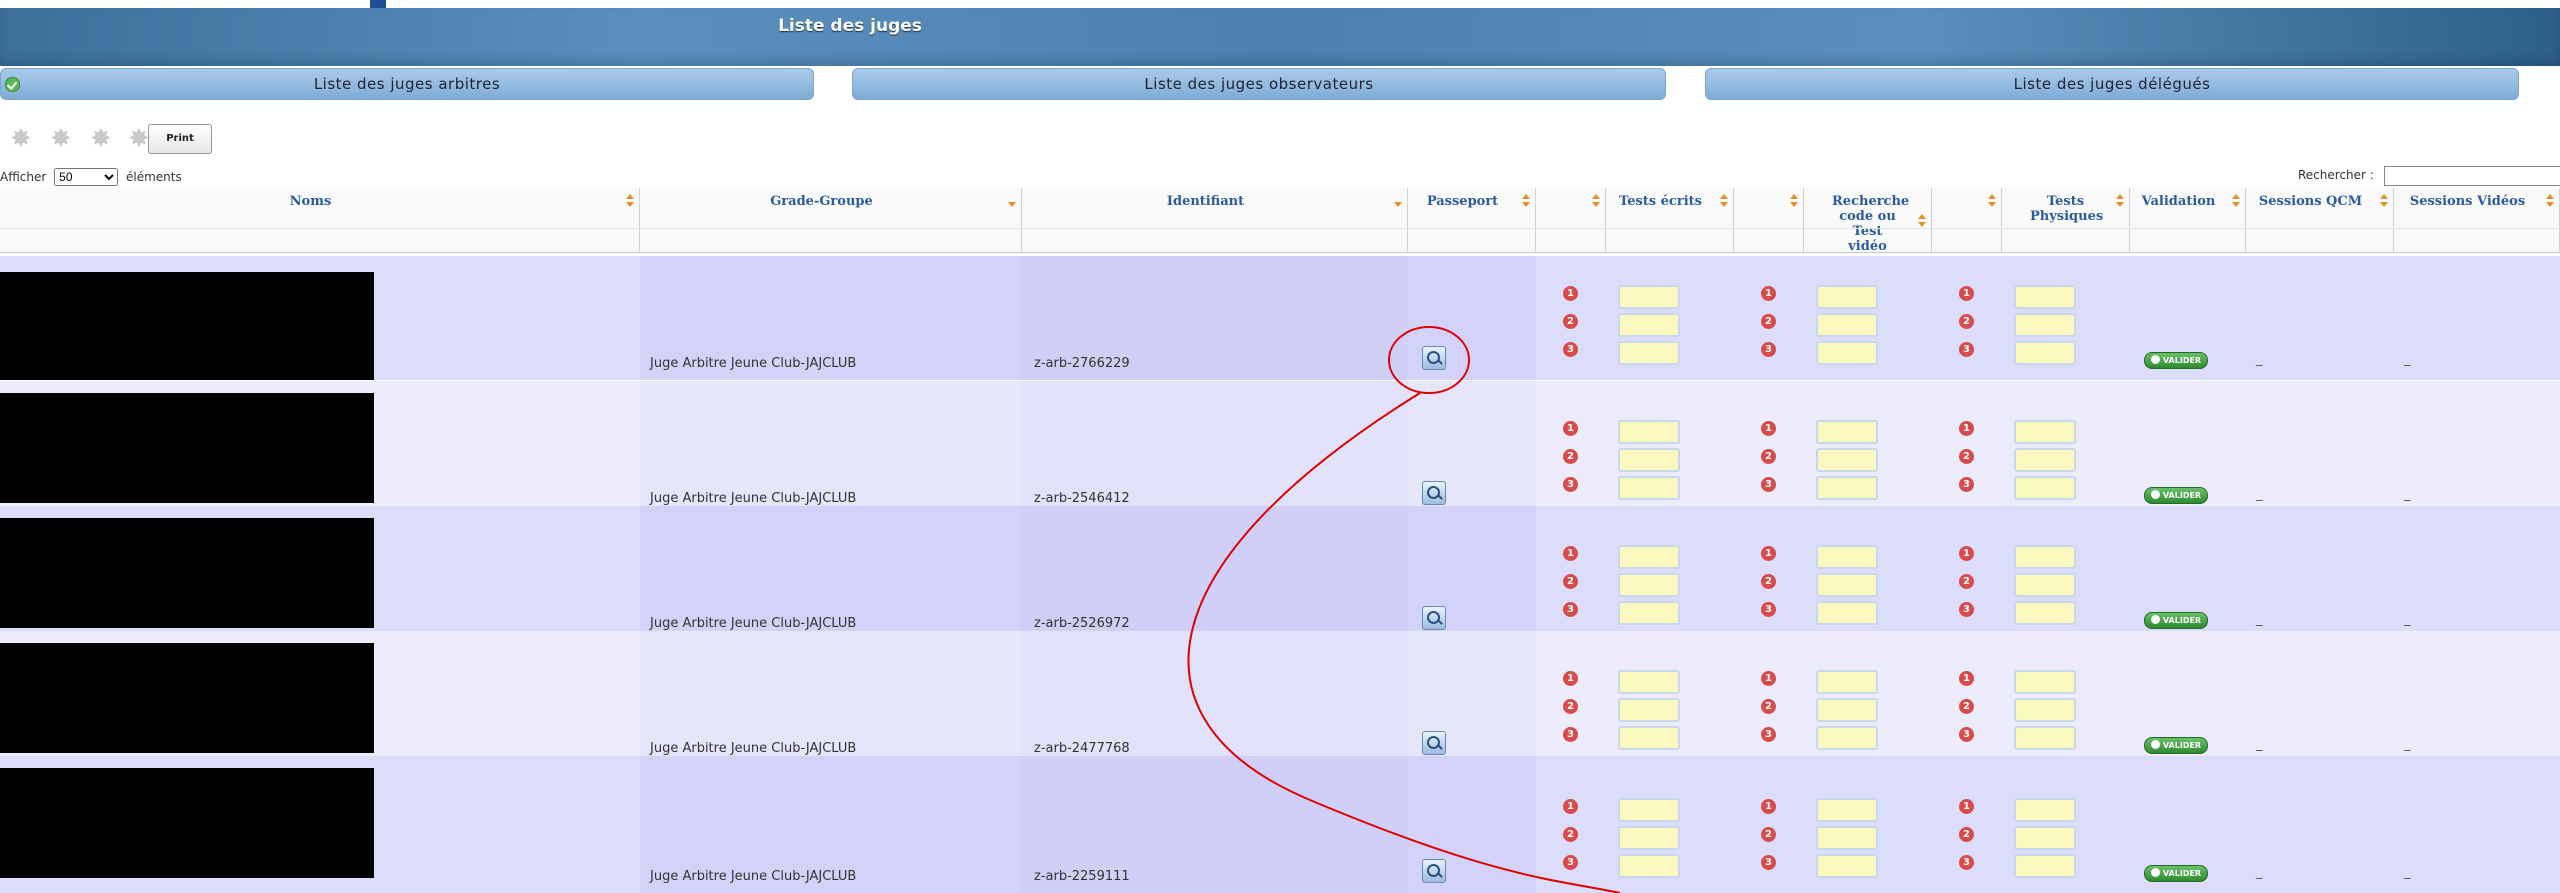 The height and width of the screenshot is (893, 2560). What do you see at coordinates (1670, 220) in the screenshot?
I see `column-header-tests-ecrits: Tests écrits` at bounding box center [1670, 220].